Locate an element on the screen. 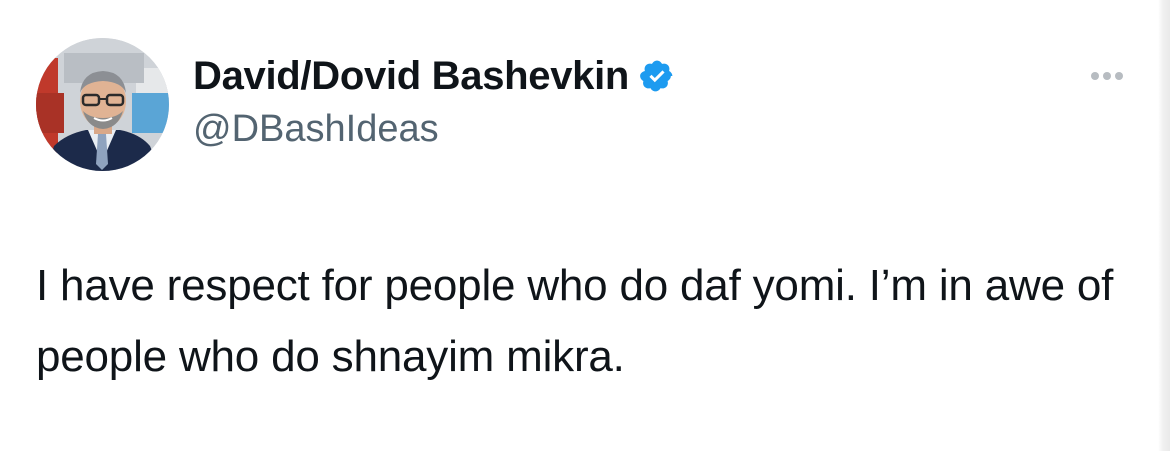  author-handle: @DBashIdeas is located at coordinates (316, 129).